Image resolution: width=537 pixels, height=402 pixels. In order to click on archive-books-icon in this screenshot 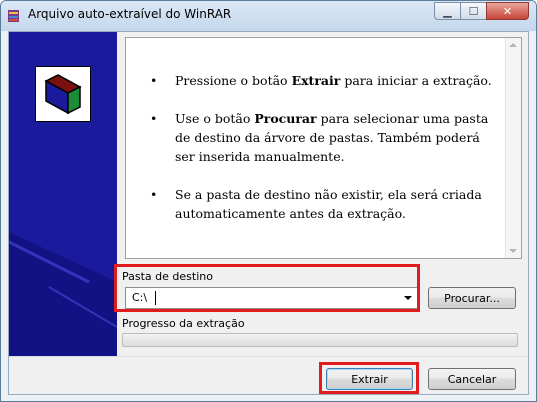, I will do `click(63, 94)`.